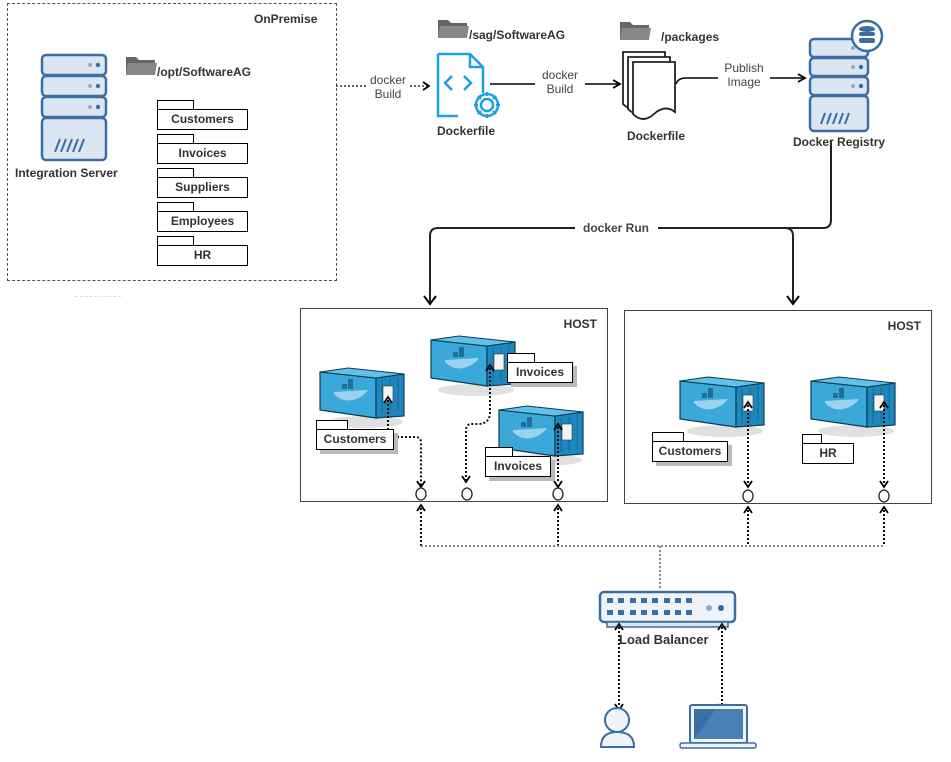 This screenshot has height=762, width=951. I want to click on laptop-icon, so click(718, 726).